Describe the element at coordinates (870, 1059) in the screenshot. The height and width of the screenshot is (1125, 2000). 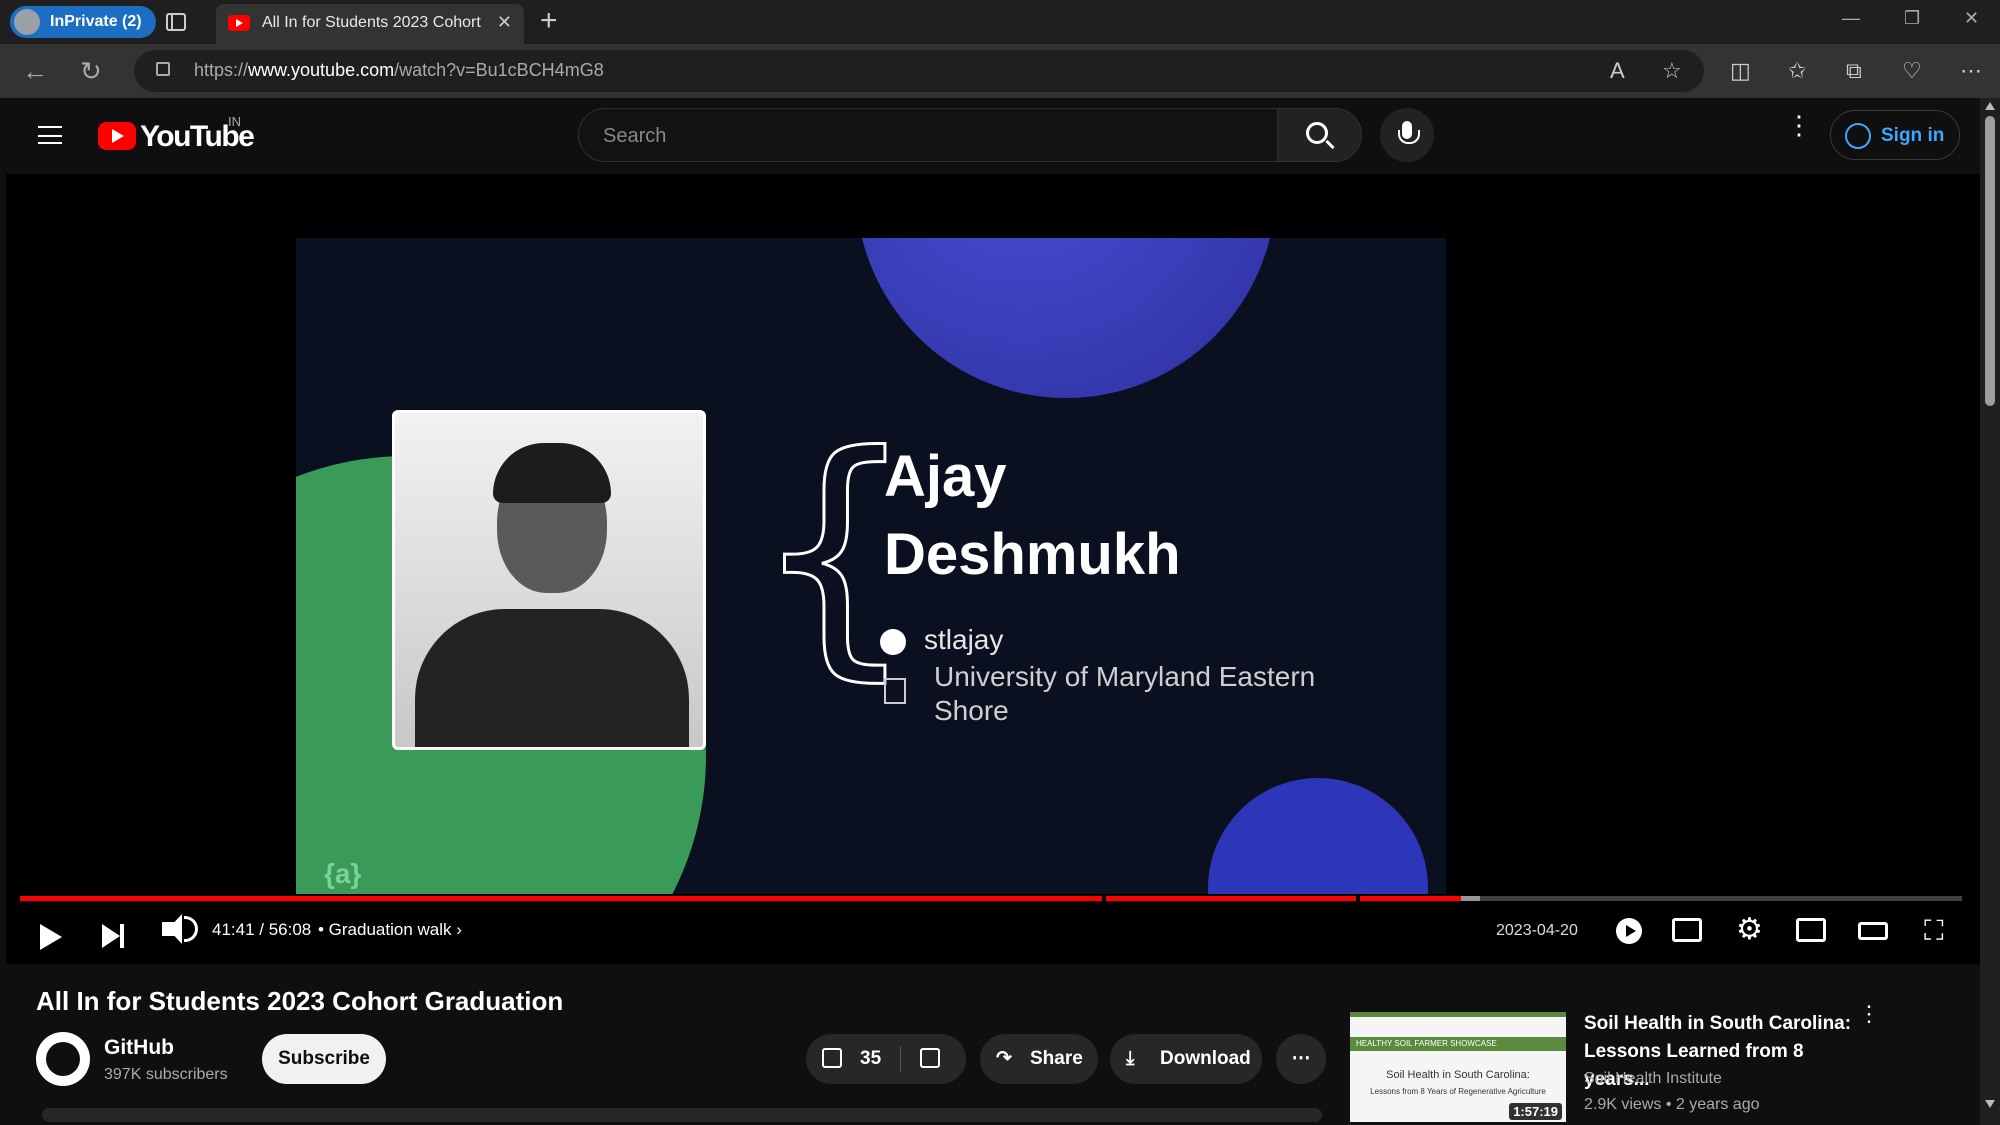
I see `like-count: 35` at that location.